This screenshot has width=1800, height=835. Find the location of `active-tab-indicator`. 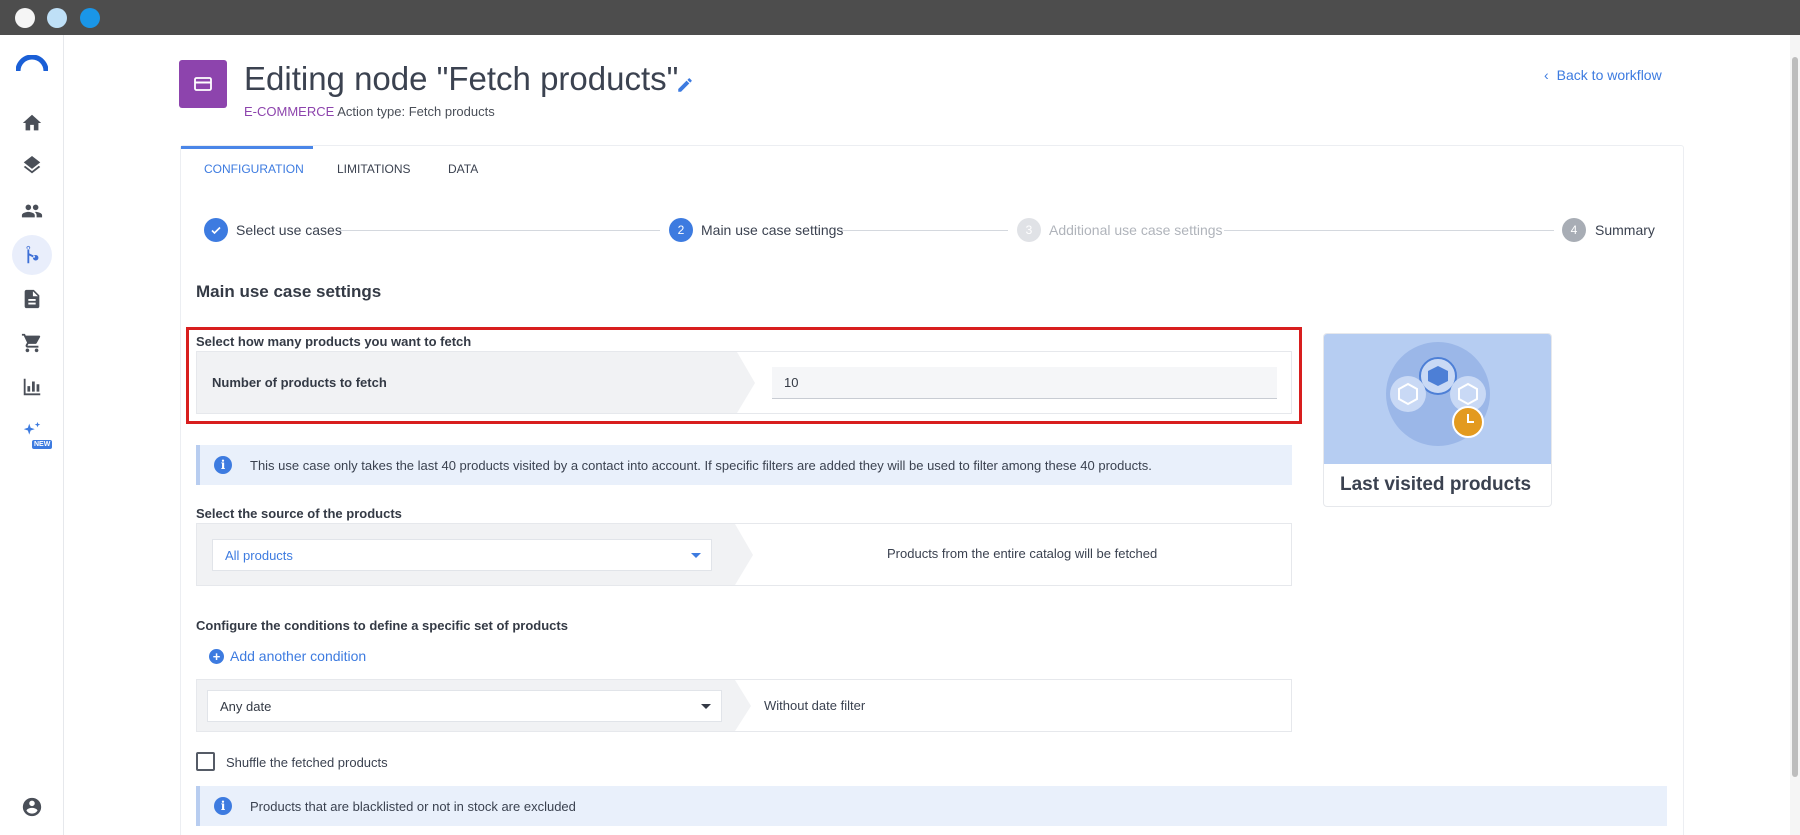

active-tab-indicator is located at coordinates (247, 147).